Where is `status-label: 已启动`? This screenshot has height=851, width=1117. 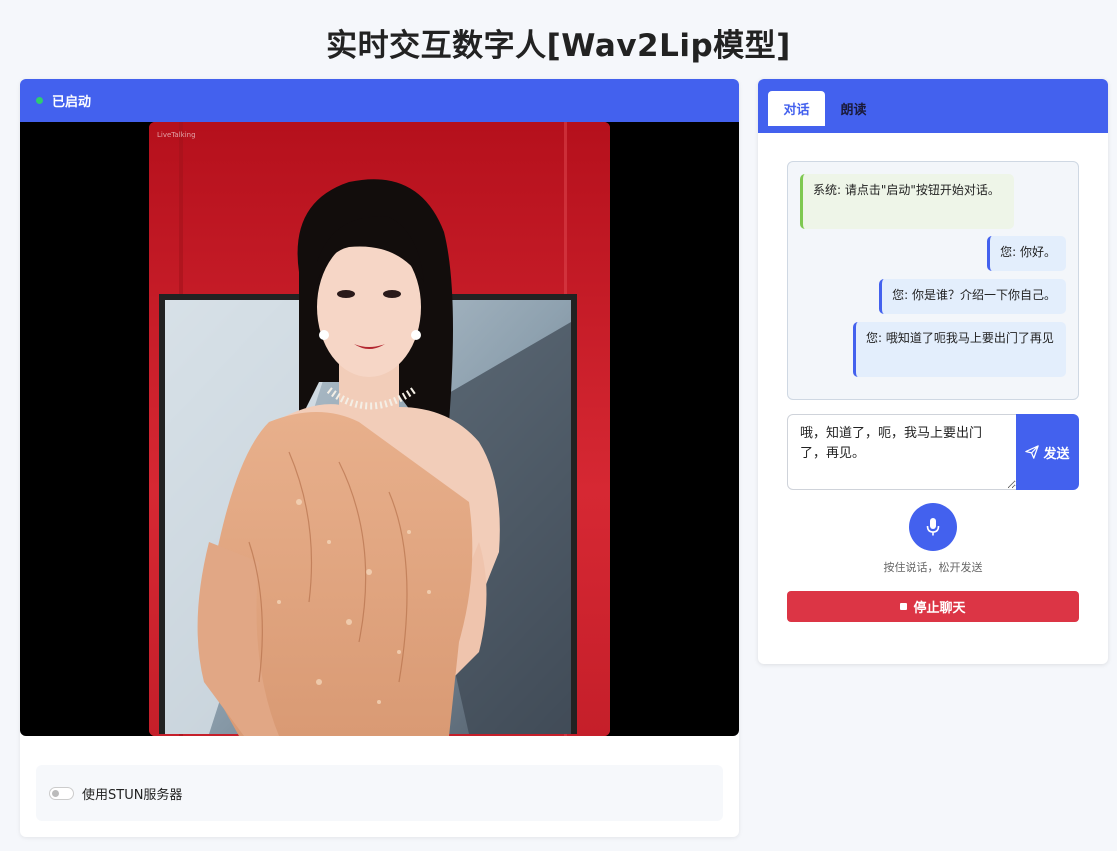 status-label: 已启动 is located at coordinates (72, 102).